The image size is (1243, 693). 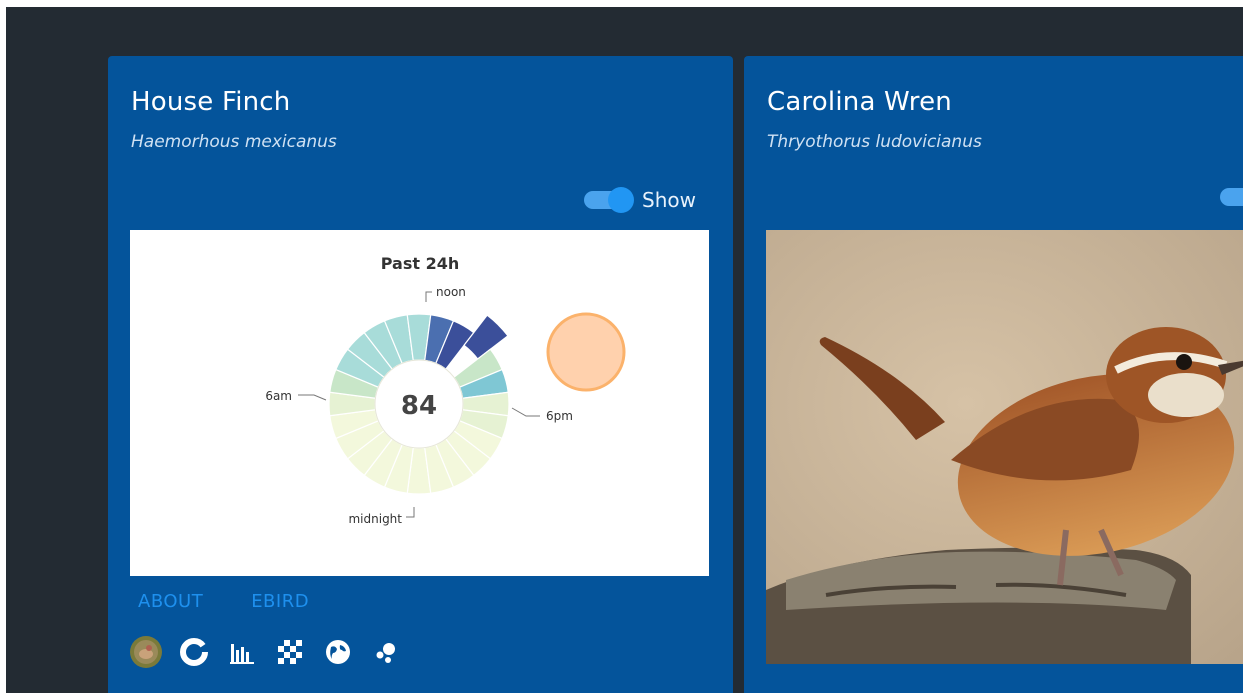 What do you see at coordinates (194, 652) in the screenshot?
I see `donut-chart-icon` at bounding box center [194, 652].